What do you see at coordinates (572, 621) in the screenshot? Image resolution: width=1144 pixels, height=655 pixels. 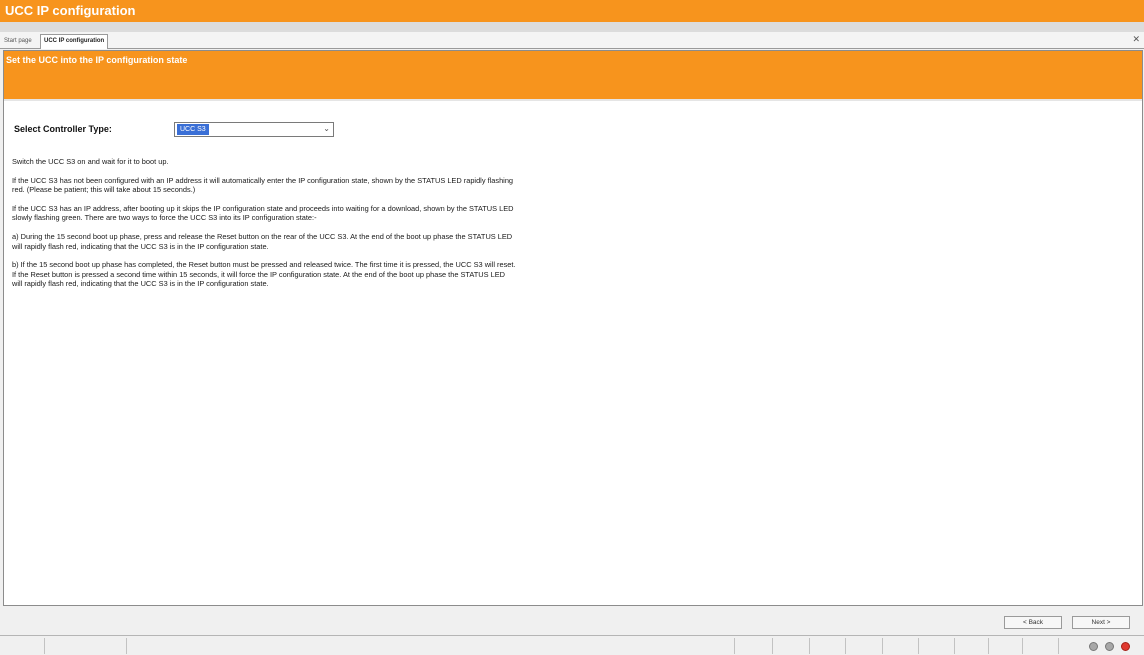 I see `wizard-button-row: < Back Next >` at bounding box center [572, 621].